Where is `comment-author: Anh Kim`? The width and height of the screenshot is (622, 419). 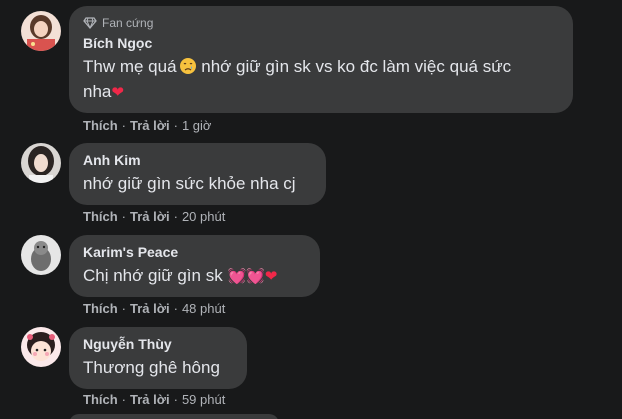 comment-author: Anh Kim is located at coordinates (197, 160).